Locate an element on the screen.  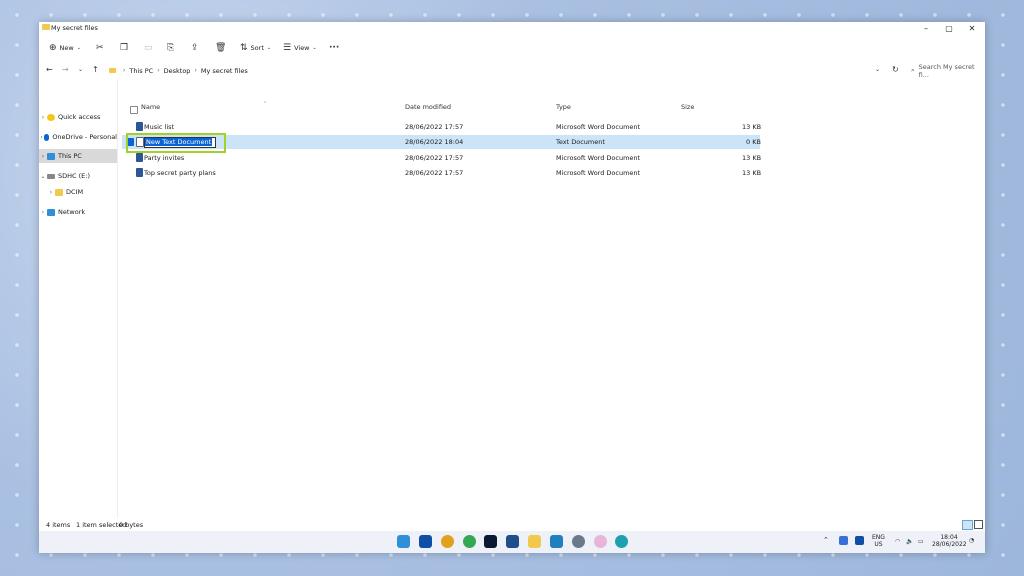
settings-gear-icon is located at coordinates (578, 541).